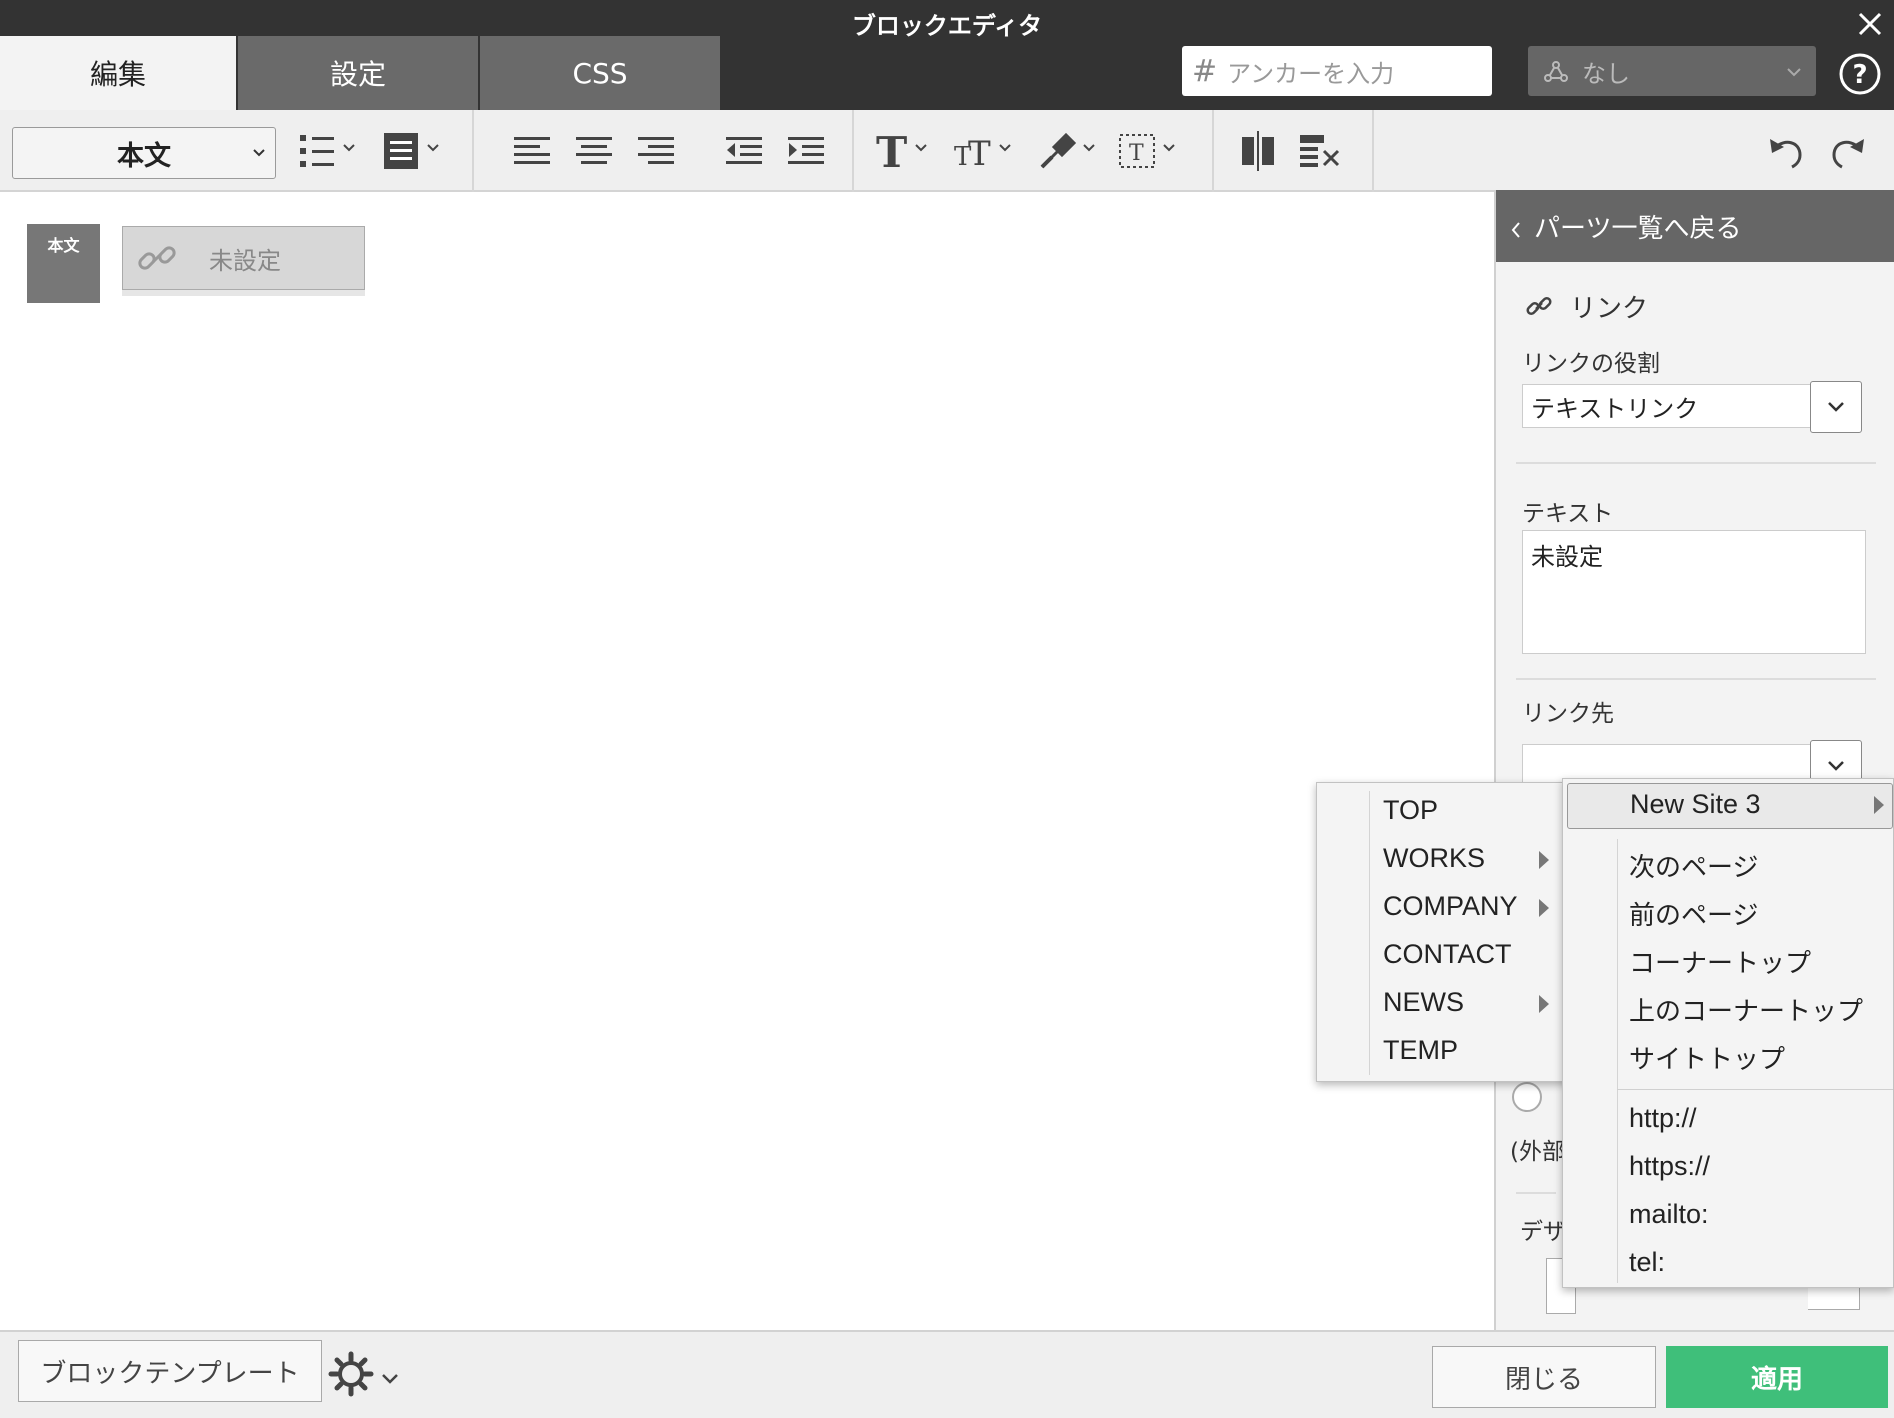 The image size is (1894, 1418). What do you see at coordinates (415, 151) in the screenshot?
I see `block-format-icon` at bounding box center [415, 151].